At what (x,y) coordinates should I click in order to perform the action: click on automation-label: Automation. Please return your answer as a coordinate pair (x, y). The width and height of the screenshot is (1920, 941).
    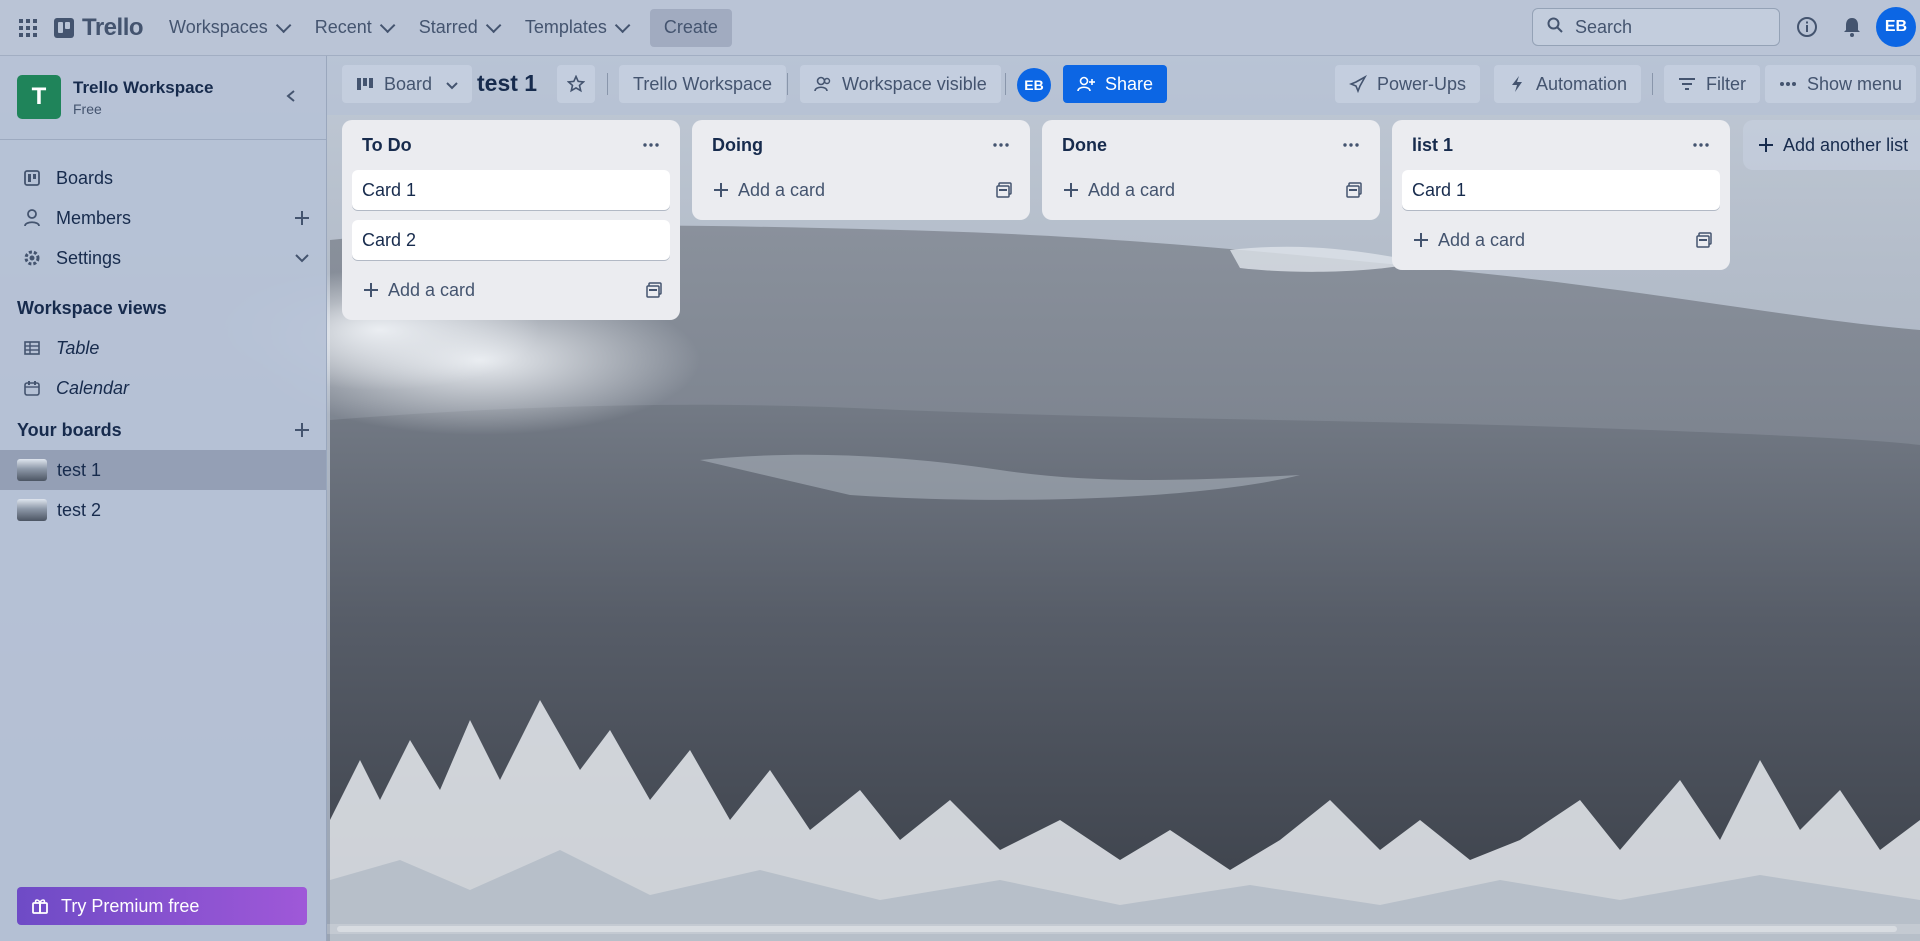
    Looking at the image, I should click on (1582, 83).